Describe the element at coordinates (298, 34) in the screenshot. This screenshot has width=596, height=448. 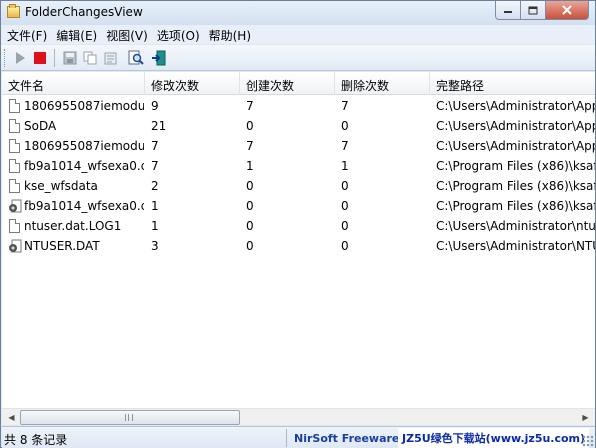
I see `menu-bar: 文件(F) 编辑(E) 视图(V) 选项(O) 帮助(H)` at that location.